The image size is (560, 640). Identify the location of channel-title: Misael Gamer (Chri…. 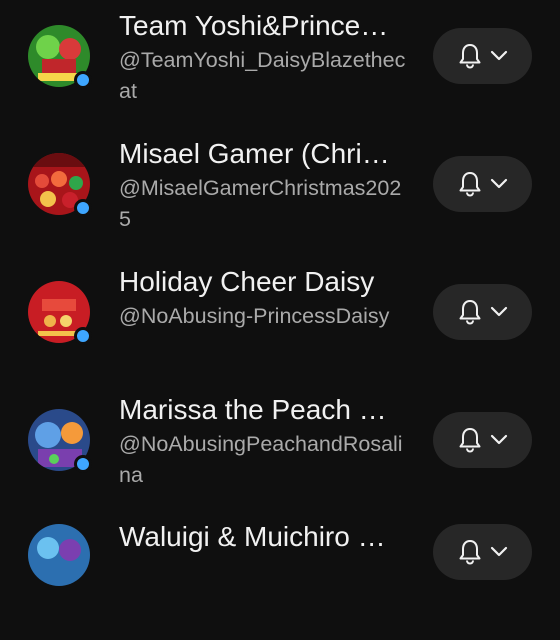
(264, 154).